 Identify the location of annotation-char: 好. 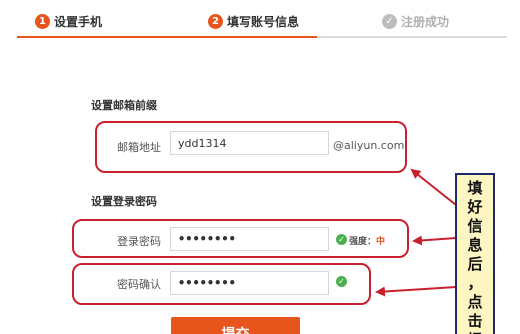
(475, 207).